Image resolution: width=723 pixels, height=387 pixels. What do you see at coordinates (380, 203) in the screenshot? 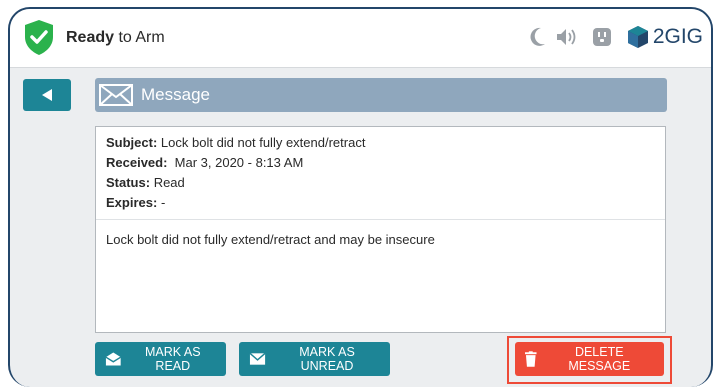
I see `expires-row: Expires: -` at bounding box center [380, 203].